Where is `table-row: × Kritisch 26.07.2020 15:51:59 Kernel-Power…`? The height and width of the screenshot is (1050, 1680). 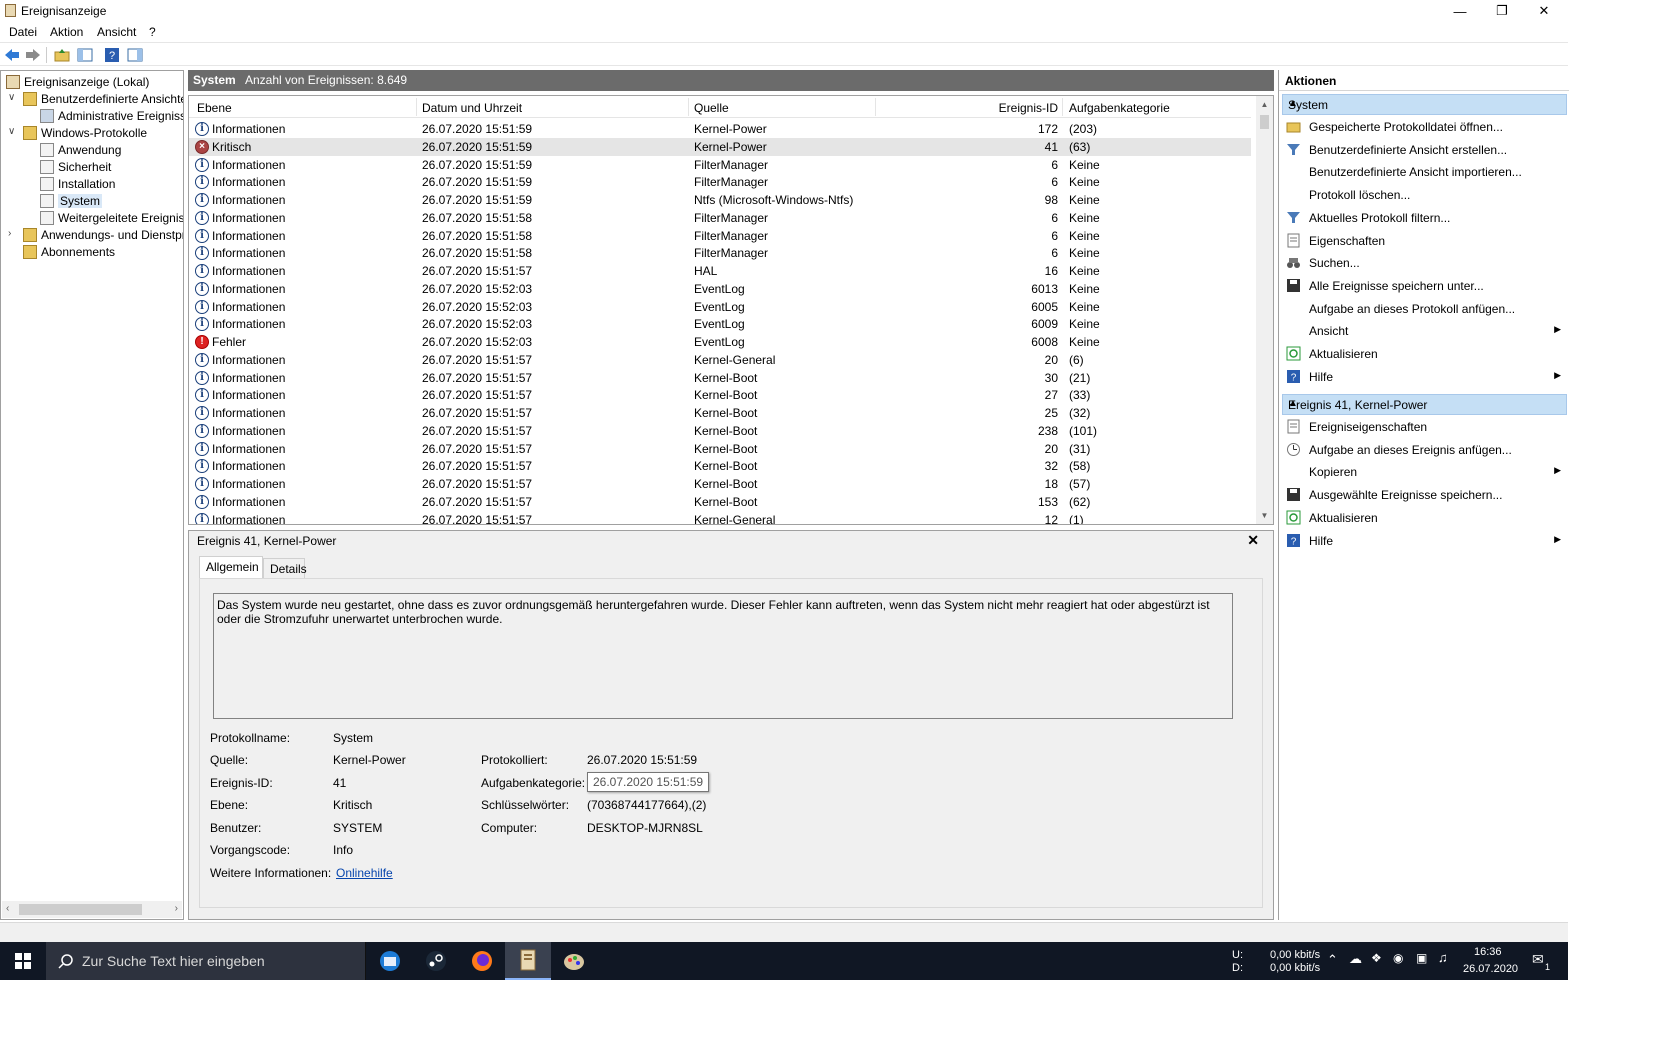
table-row: × Kritisch 26.07.2020 15:51:59 Kernel-Power… is located at coordinates (720, 146).